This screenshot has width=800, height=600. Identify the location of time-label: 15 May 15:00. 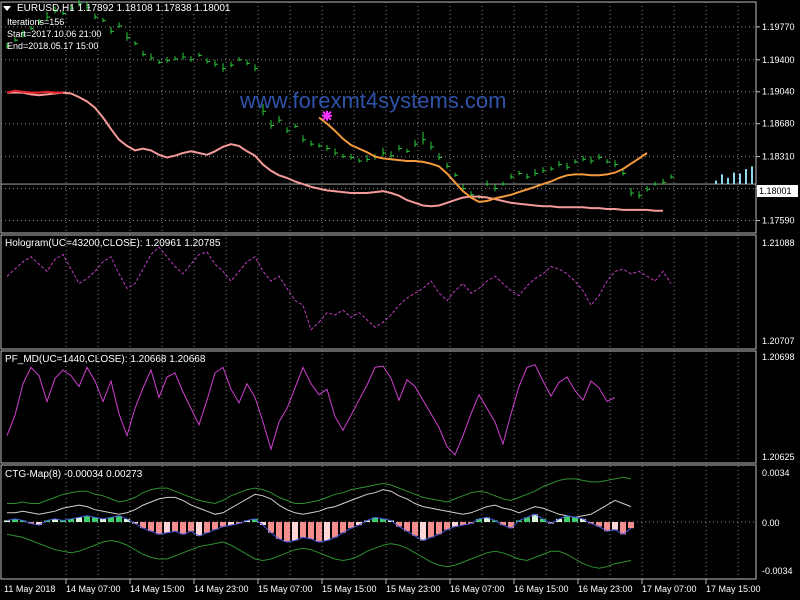
(349, 589).